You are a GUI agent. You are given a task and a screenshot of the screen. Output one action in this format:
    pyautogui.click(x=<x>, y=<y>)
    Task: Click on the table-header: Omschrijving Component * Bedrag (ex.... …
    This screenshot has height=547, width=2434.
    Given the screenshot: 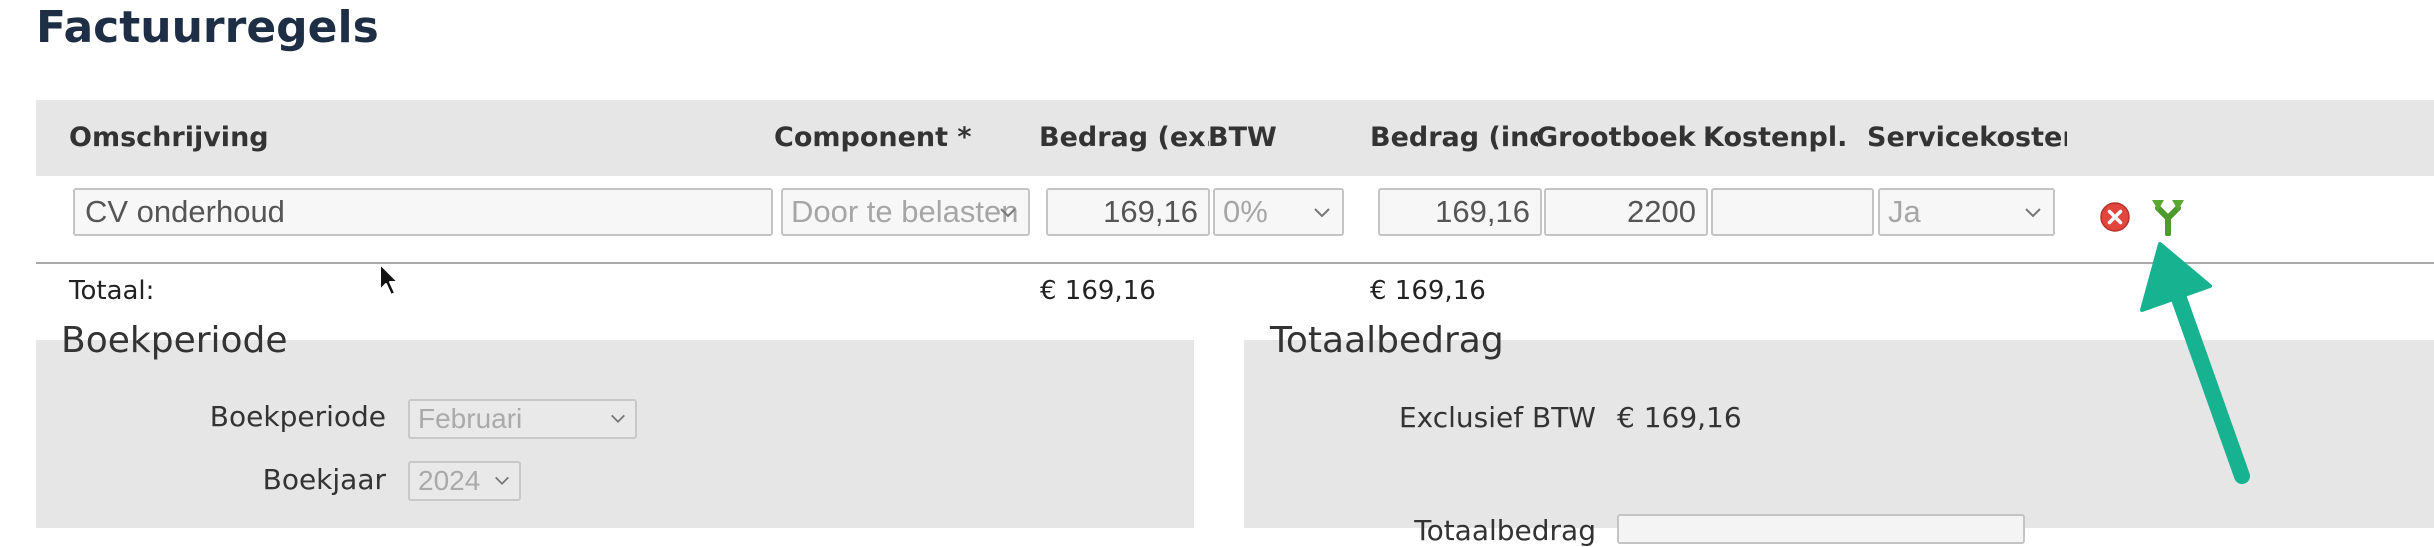 What is the action you would take?
    pyautogui.click(x=1235, y=138)
    